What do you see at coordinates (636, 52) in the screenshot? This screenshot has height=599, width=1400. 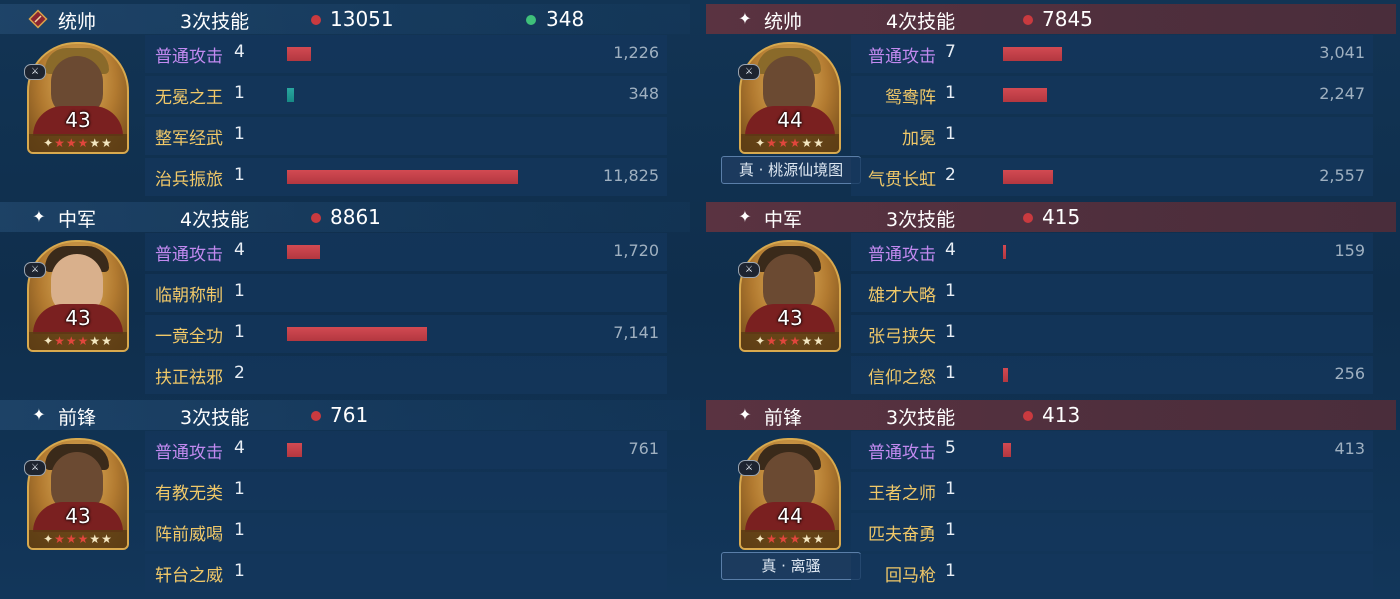 I see `skill-damage-value: 1,226` at bounding box center [636, 52].